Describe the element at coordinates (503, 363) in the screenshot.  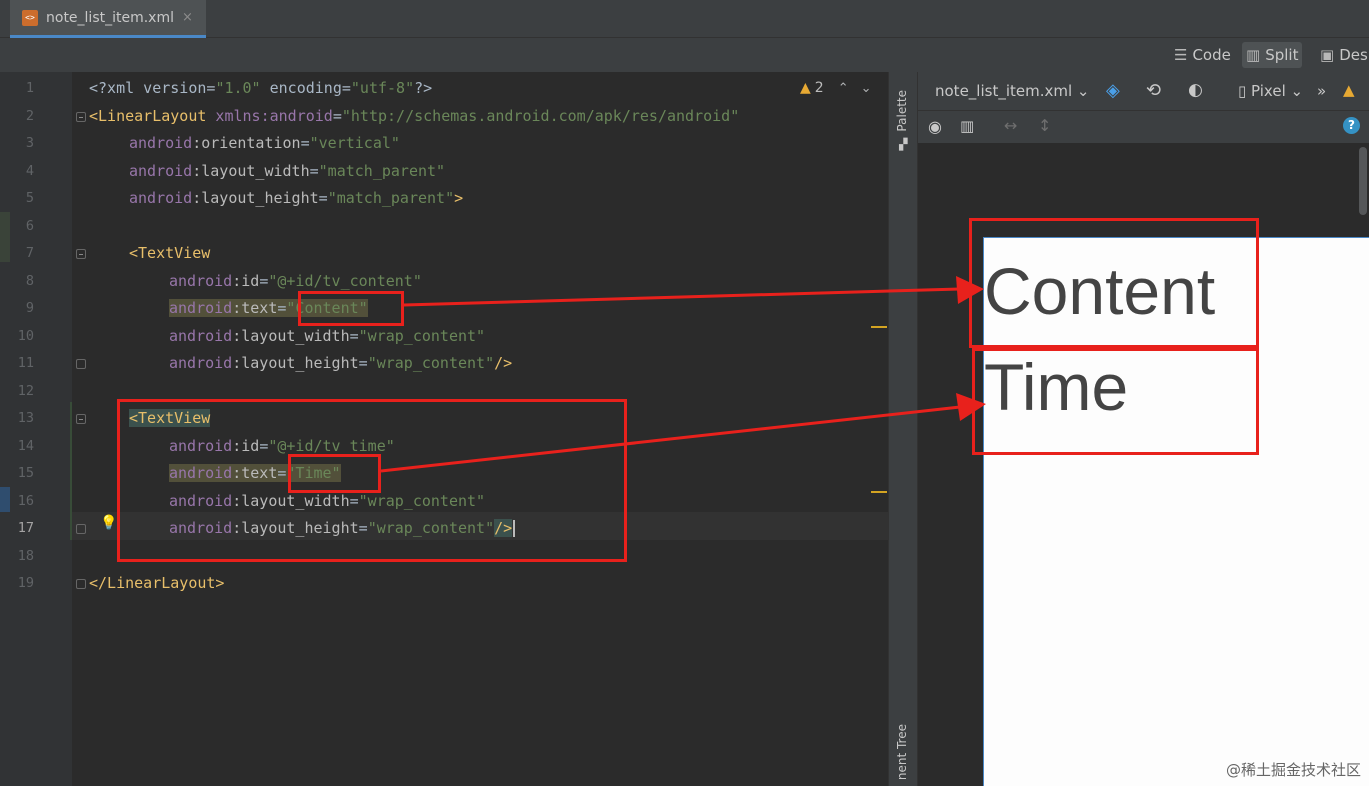
I see `xml-tag-end: />` at that location.